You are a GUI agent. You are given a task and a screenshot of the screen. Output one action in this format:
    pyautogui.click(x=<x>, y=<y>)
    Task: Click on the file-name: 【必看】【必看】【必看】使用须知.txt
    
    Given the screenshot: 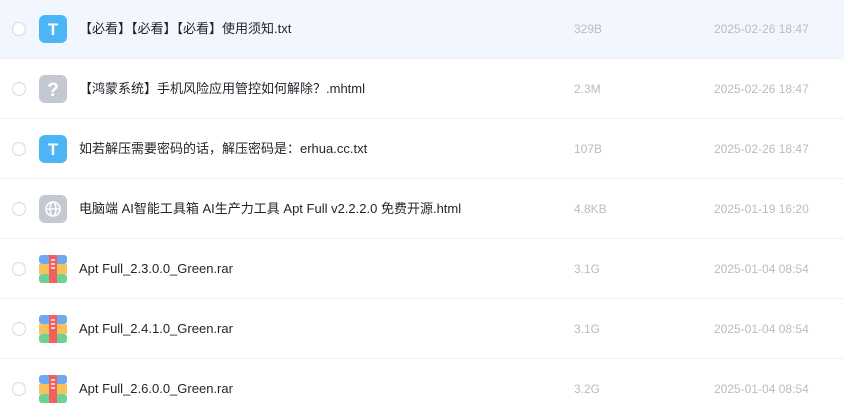 What is the action you would take?
    pyautogui.click(x=185, y=29)
    